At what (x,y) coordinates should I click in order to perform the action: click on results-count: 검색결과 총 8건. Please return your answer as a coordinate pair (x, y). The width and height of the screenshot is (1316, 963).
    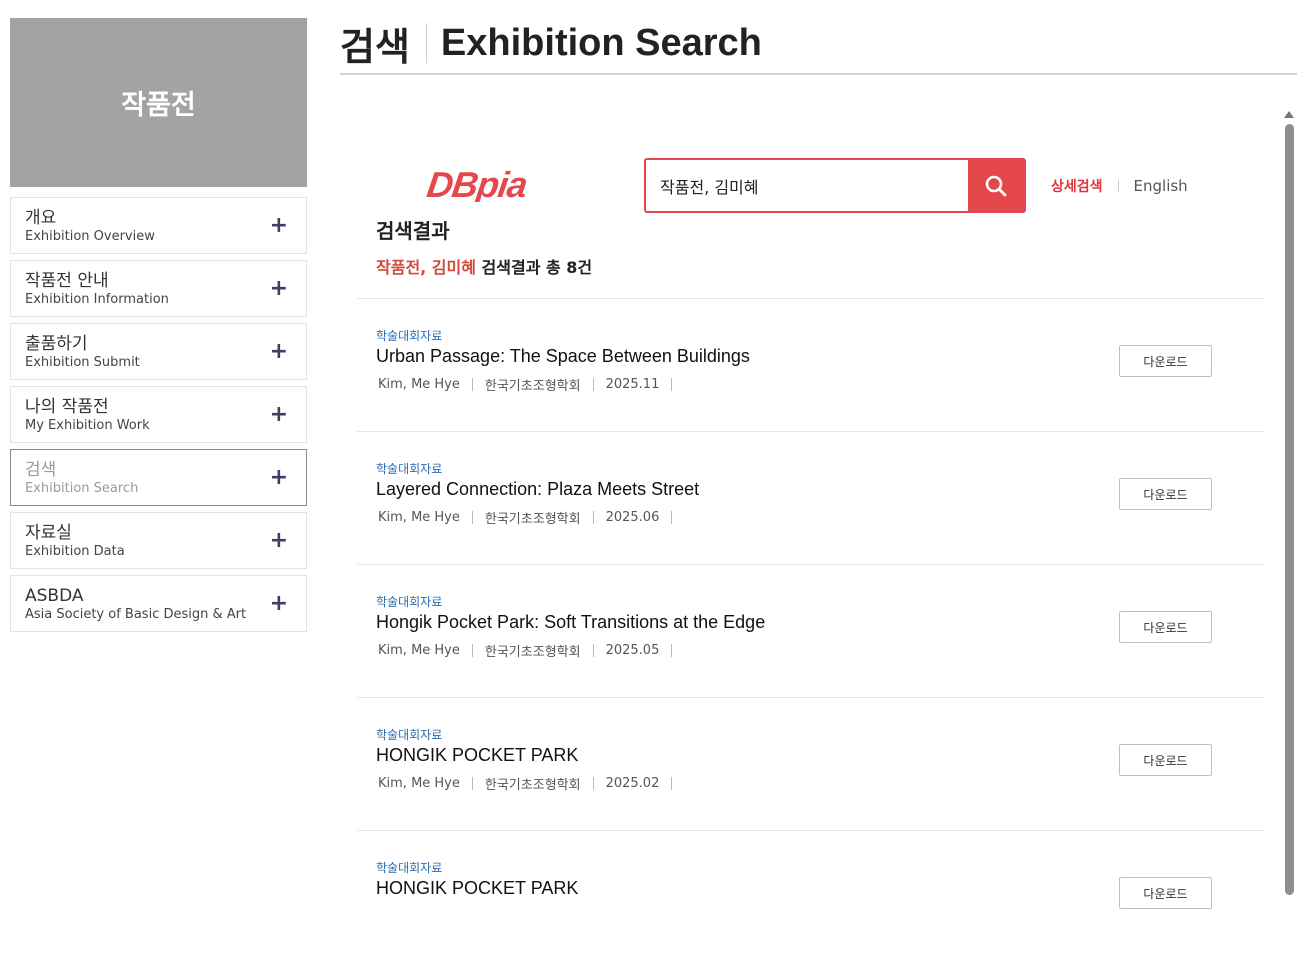
    Looking at the image, I should click on (537, 267).